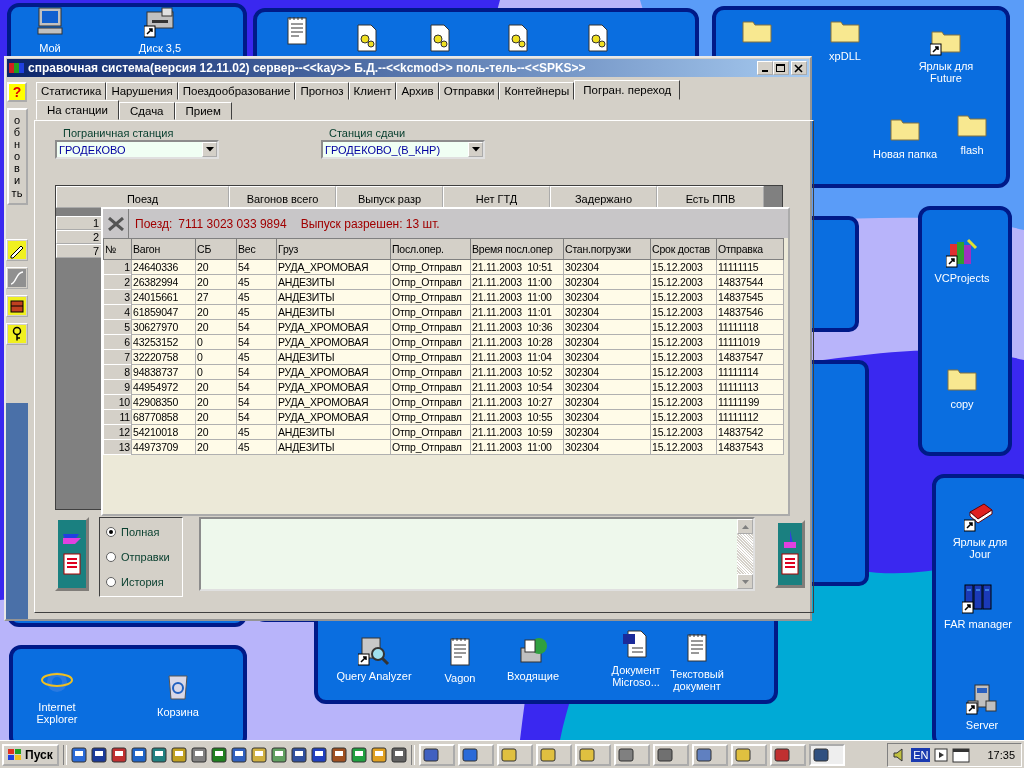 The height and width of the screenshot is (768, 1024). What do you see at coordinates (972, 150) in the screenshot?
I see `desktop-icon-label: flash` at bounding box center [972, 150].